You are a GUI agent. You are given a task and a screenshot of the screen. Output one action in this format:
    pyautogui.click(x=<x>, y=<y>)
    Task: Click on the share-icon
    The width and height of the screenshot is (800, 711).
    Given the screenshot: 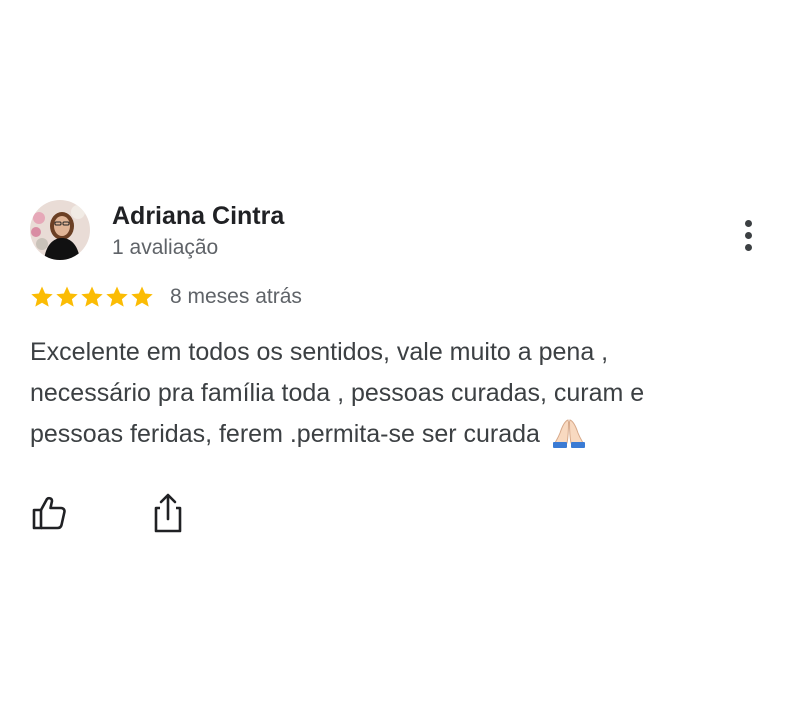 What is the action you would take?
    pyautogui.click(x=168, y=513)
    